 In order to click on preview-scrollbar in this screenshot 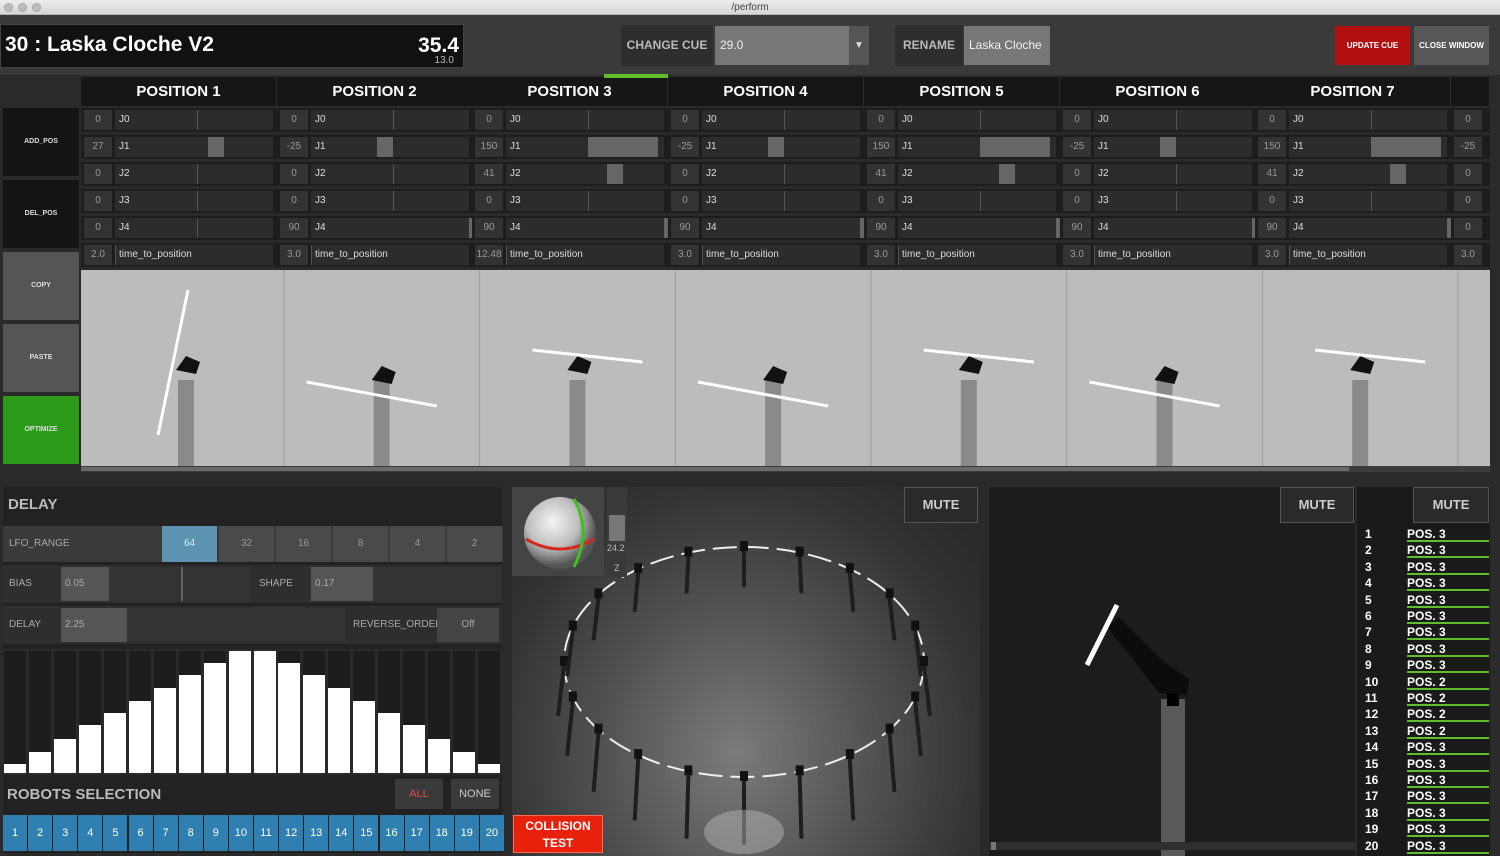, I will do `click(785, 469)`.